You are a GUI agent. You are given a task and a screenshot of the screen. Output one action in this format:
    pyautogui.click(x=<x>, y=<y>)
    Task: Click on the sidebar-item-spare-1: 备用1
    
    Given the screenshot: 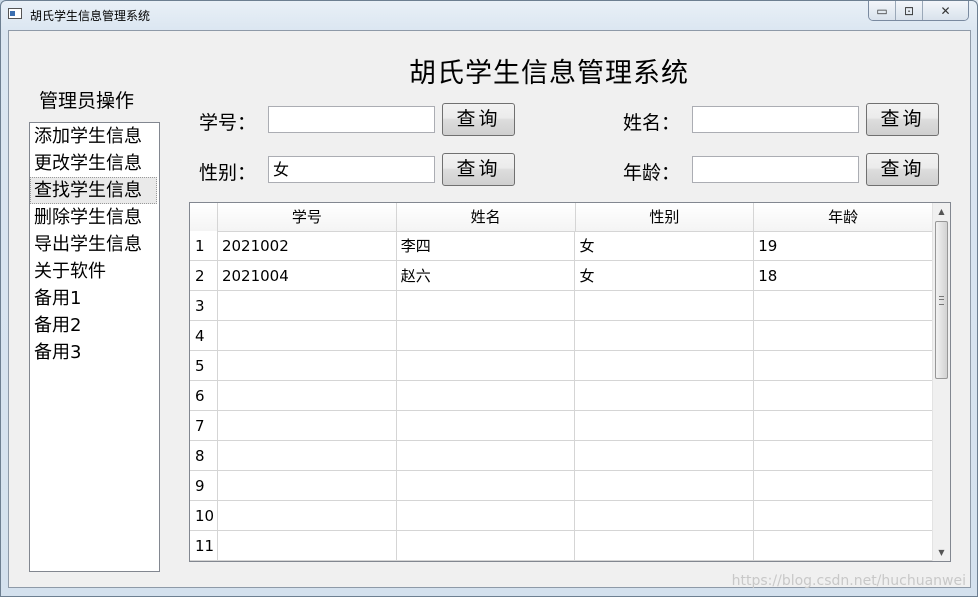 What is the action you would take?
    pyautogui.click(x=94, y=298)
    